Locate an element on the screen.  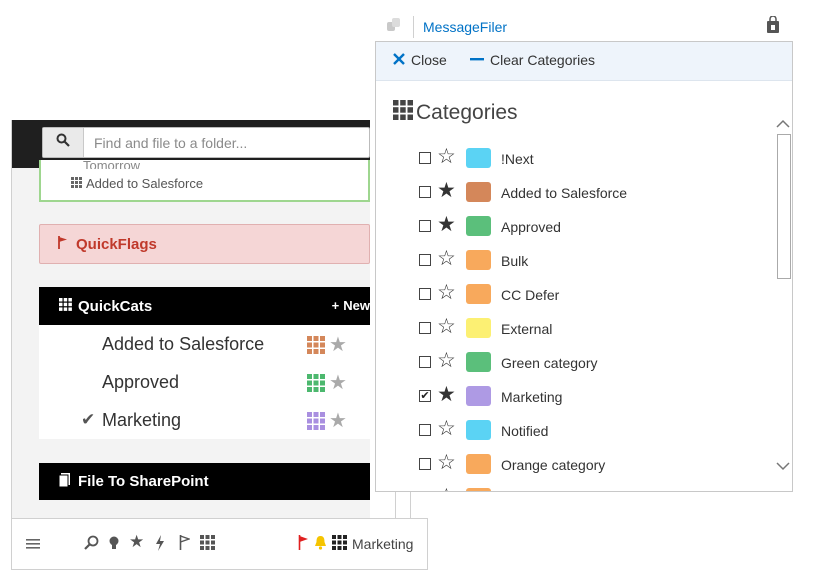
category-row: ☆ Notified is located at coordinates (576, 431).